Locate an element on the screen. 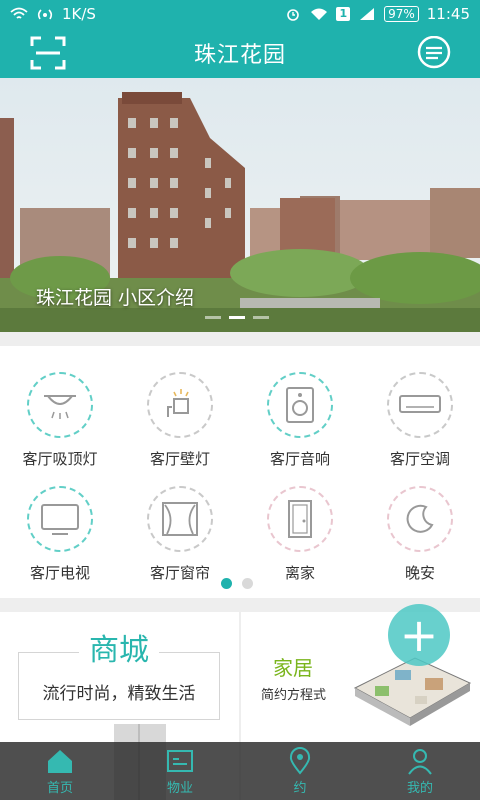 The image size is (480, 800). device-label: 客厅音响 is located at coordinates (299, 459).